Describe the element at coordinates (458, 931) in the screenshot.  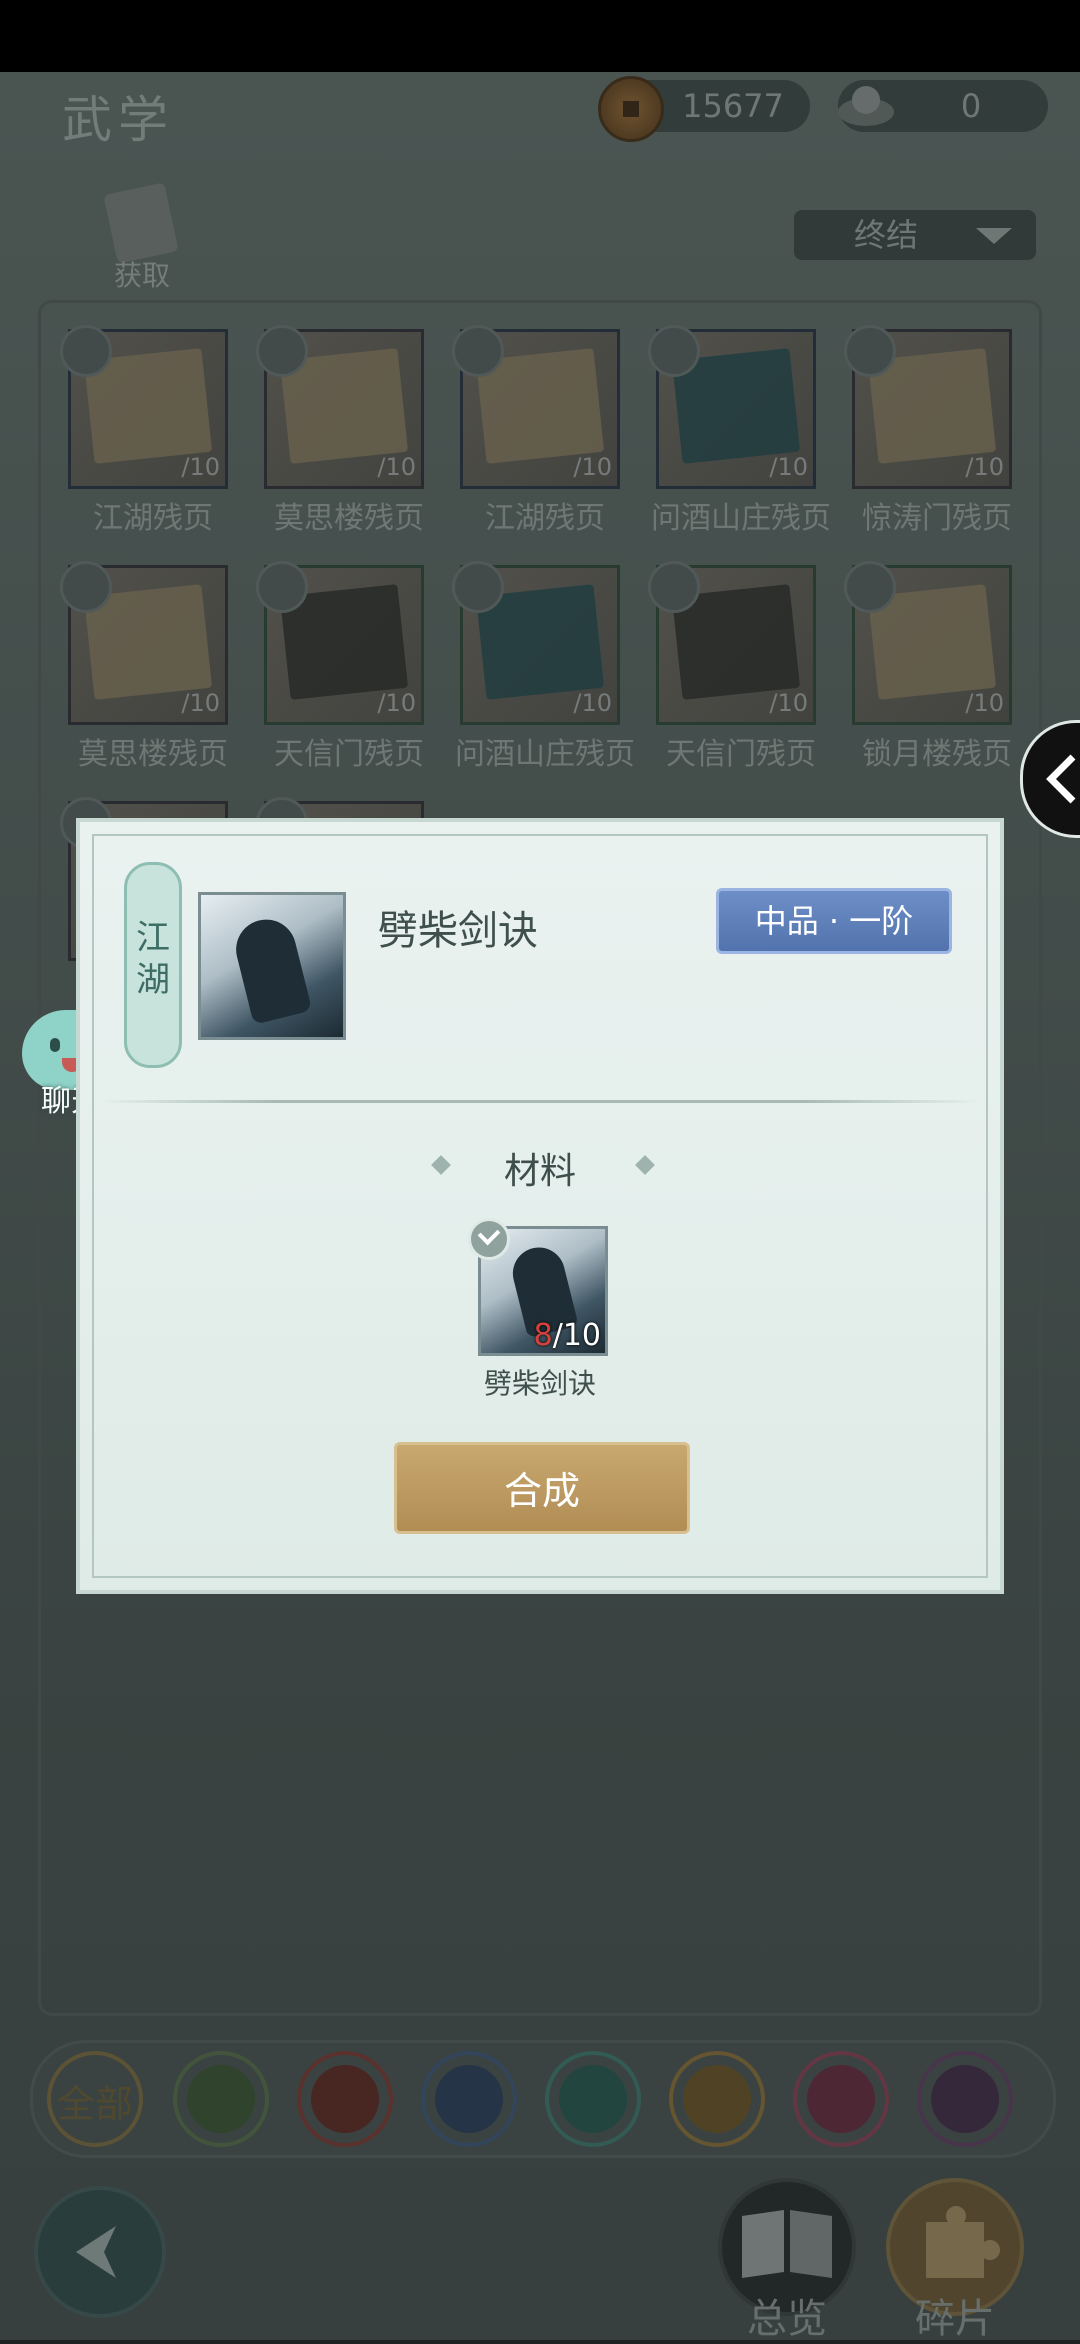
I see `skill-name: 劈柴剑诀` at that location.